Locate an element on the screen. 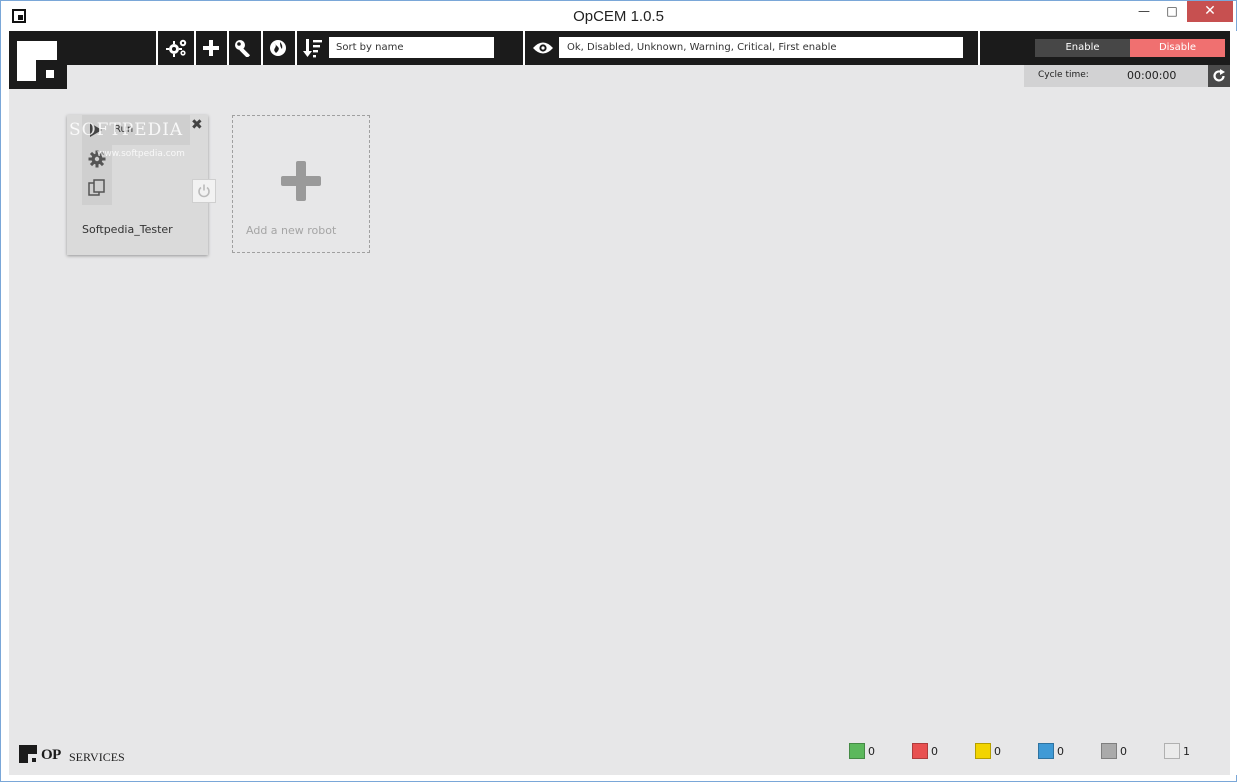 The width and height of the screenshot is (1237, 782). status-first-enable-swatch is located at coordinates (1172, 751).